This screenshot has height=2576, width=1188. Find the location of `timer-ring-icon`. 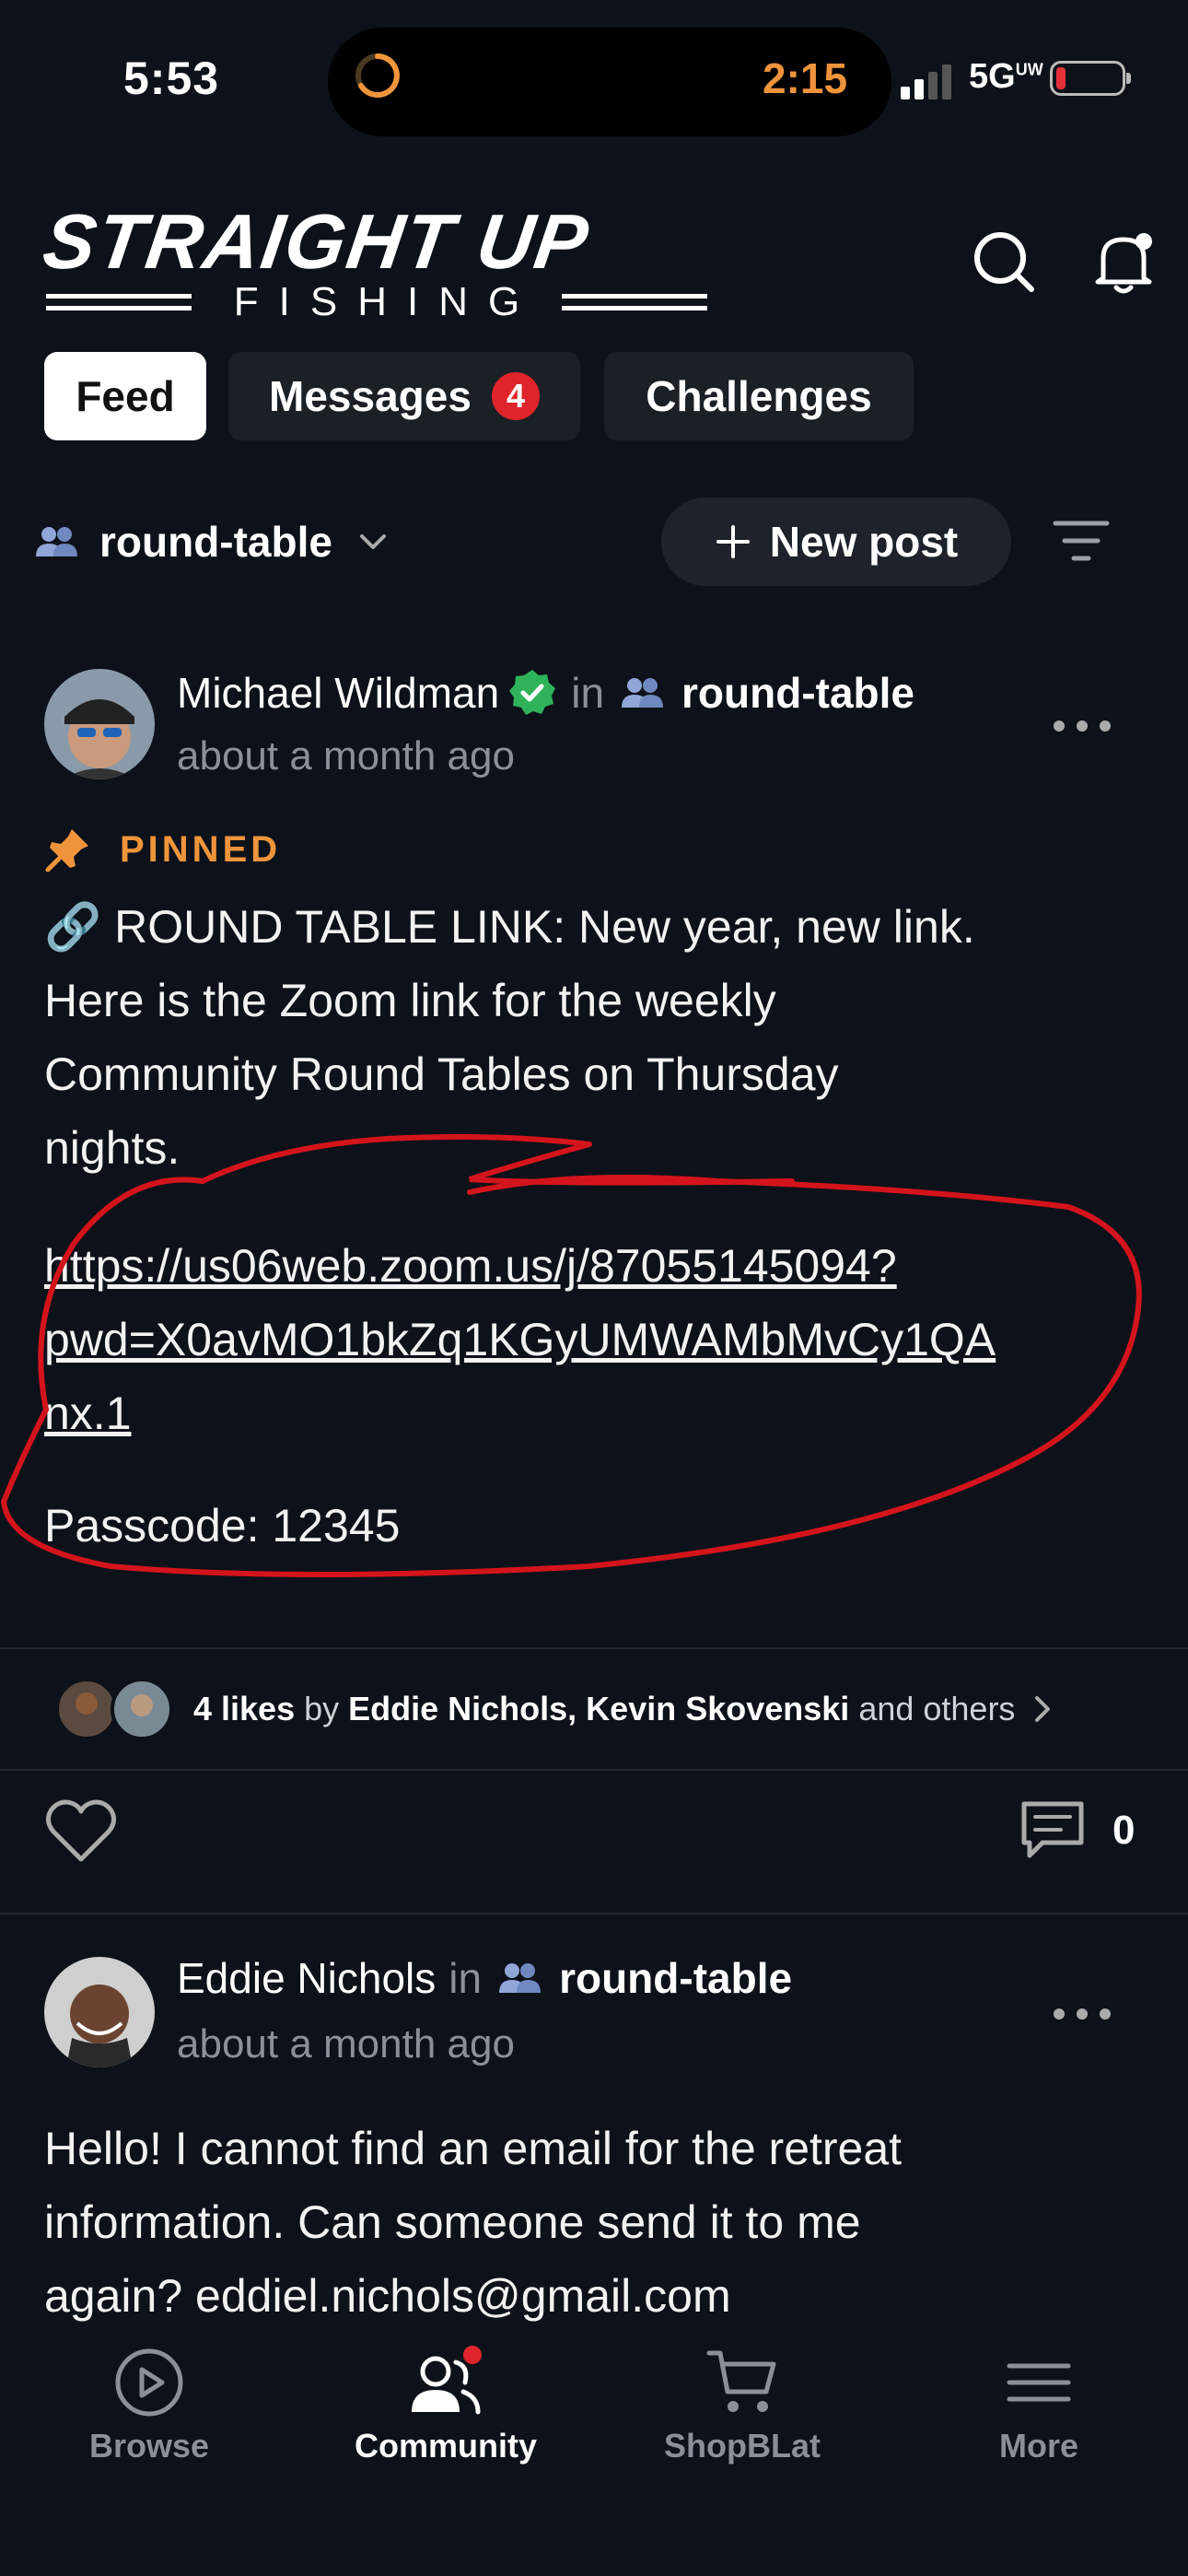

timer-ring-icon is located at coordinates (377, 75).